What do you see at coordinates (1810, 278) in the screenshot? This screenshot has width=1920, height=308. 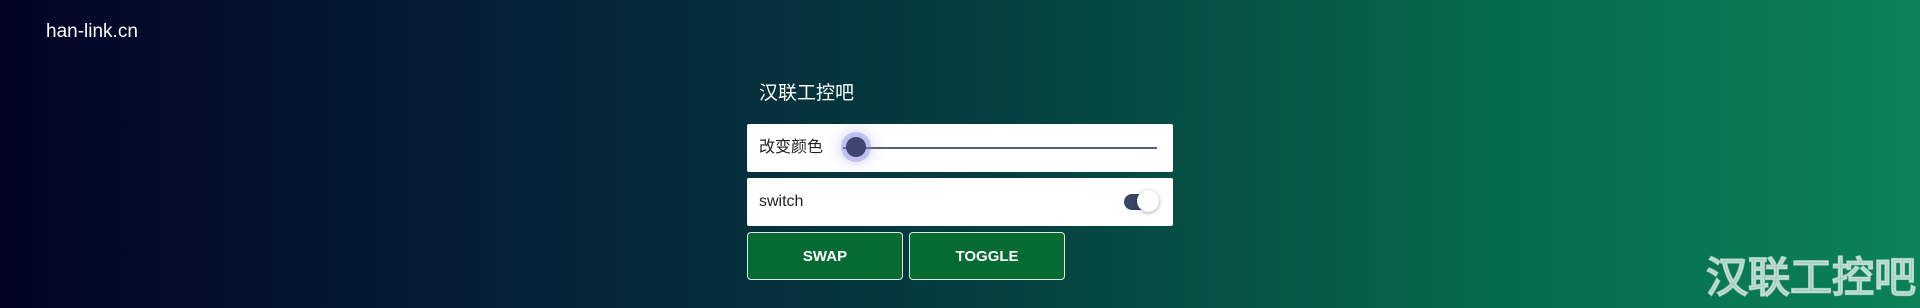 I see `watermark: 汉联工控吧` at bounding box center [1810, 278].